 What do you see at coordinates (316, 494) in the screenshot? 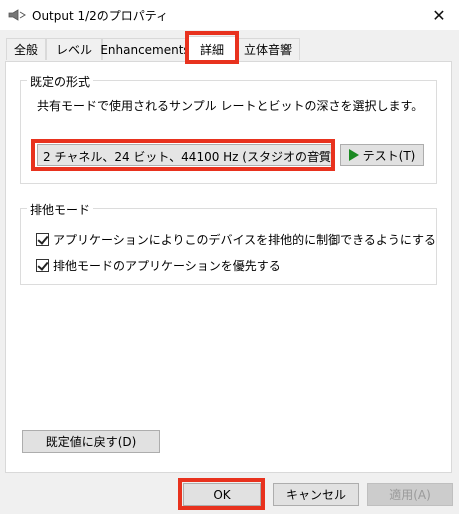
I see `cancel-button: キャンセル` at bounding box center [316, 494].